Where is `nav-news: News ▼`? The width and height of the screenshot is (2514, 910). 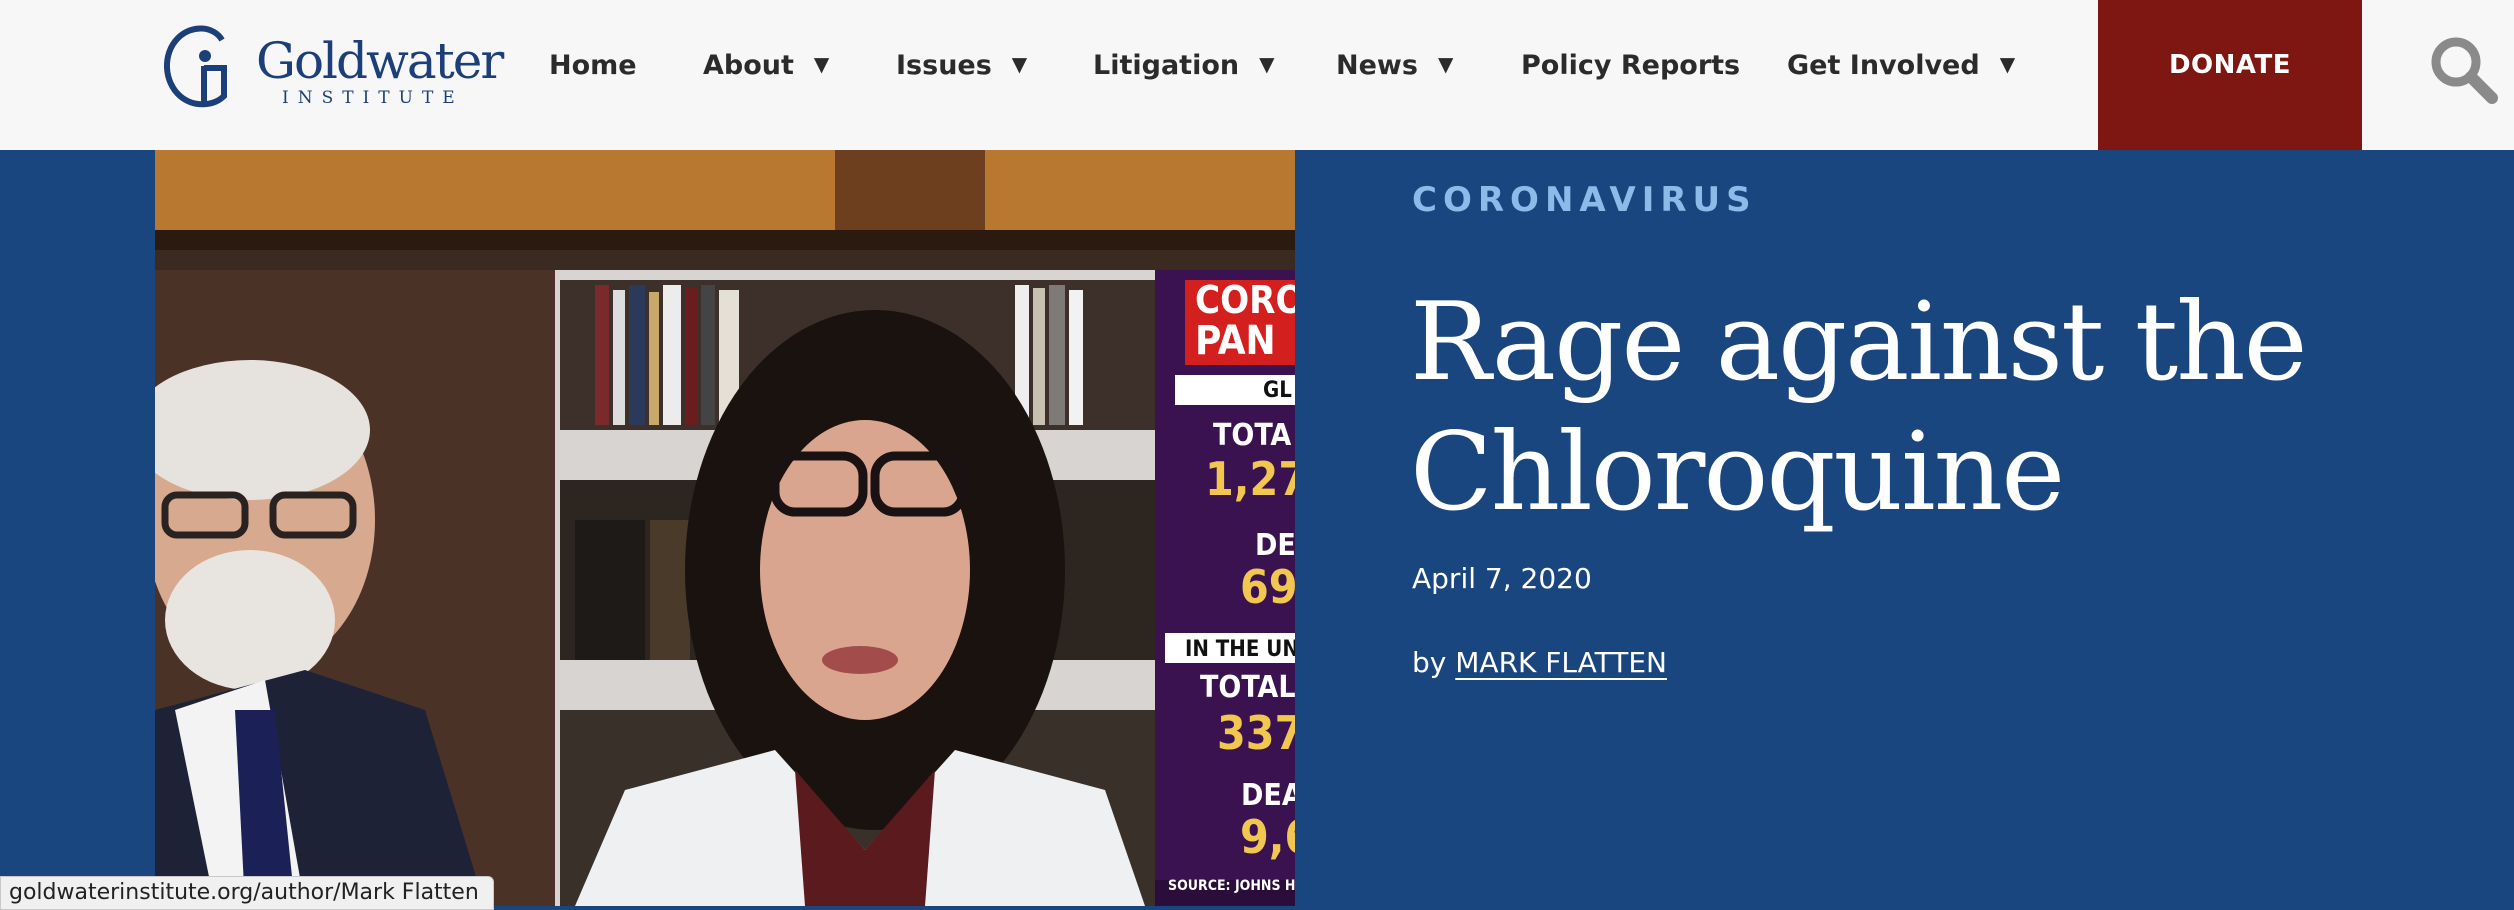
nav-news: News ▼ is located at coordinates (1394, 66).